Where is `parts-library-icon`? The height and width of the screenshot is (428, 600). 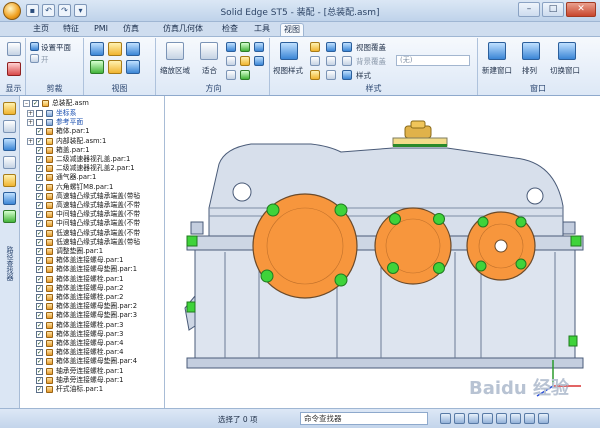 parts-library-icon is located at coordinates (9, 162).